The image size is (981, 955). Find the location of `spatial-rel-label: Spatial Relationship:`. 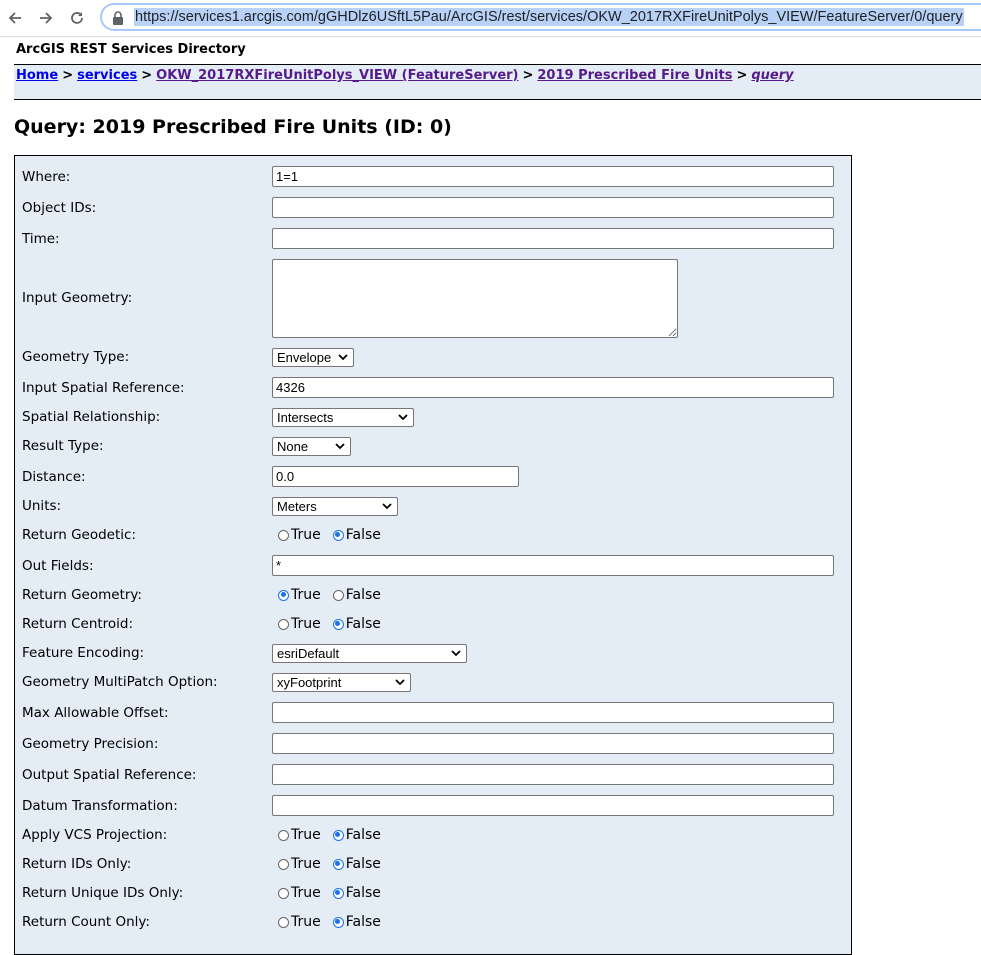

spatial-rel-label: Spatial Relationship: is located at coordinates (91, 417).